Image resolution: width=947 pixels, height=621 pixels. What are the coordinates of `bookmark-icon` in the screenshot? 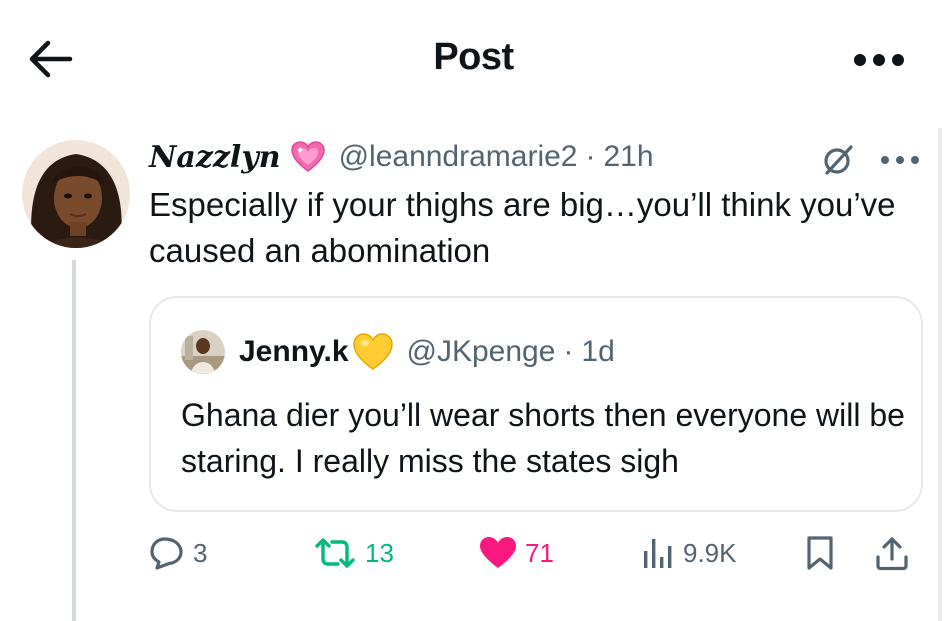 It's located at (820, 553).